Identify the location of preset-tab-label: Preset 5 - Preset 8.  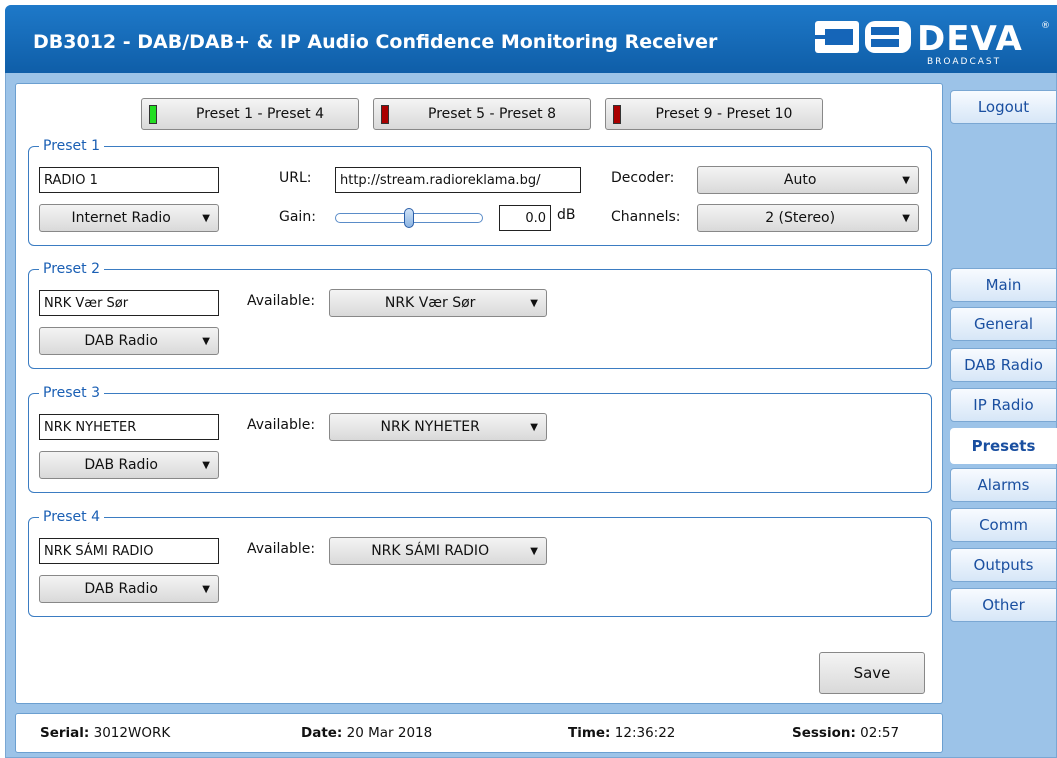
(492, 114).